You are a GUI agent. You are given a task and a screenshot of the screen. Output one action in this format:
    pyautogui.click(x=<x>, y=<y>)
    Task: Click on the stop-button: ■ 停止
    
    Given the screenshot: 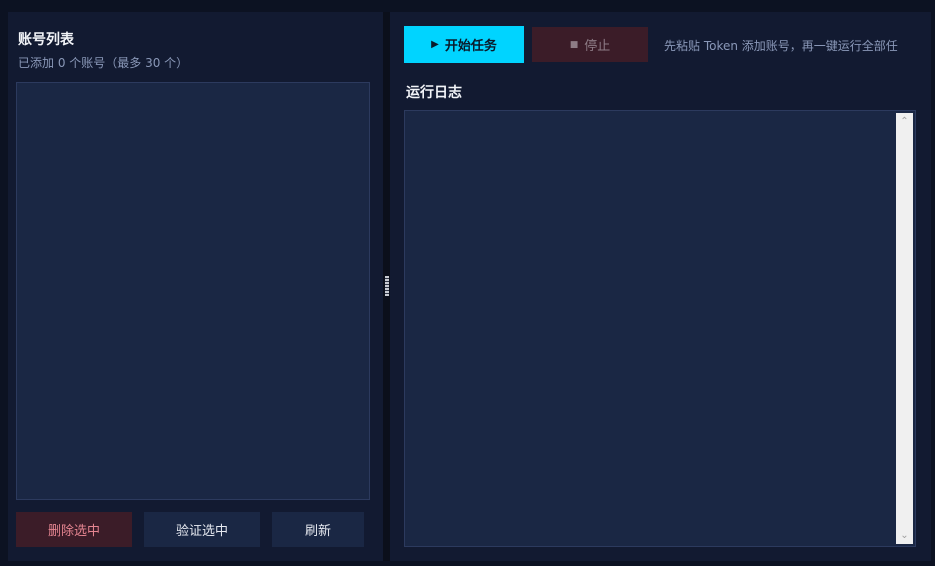 What is the action you would take?
    pyautogui.click(x=590, y=44)
    